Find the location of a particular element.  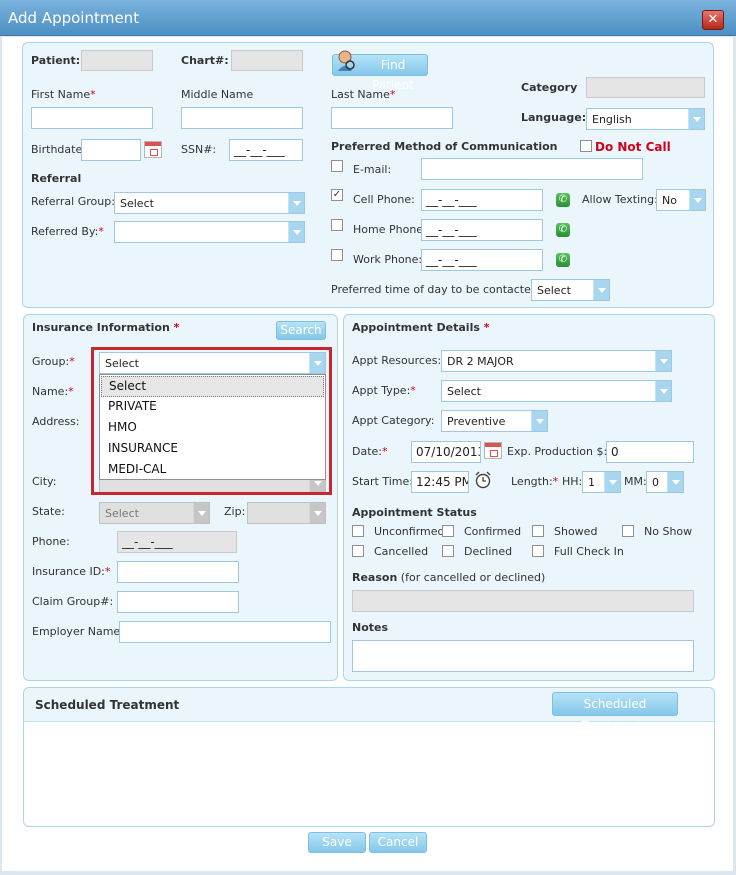

notes-label: Notes is located at coordinates (370, 627).